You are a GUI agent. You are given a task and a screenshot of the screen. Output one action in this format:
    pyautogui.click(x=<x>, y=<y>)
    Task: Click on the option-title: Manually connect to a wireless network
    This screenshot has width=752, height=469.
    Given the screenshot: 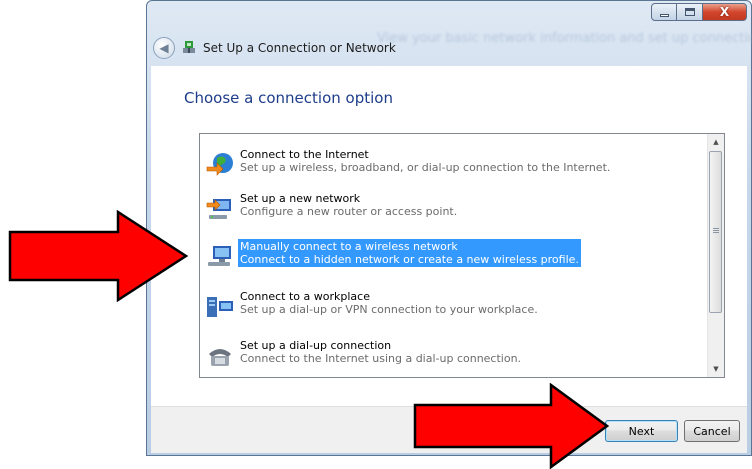 What is the action you would take?
    pyautogui.click(x=349, y=246)
    